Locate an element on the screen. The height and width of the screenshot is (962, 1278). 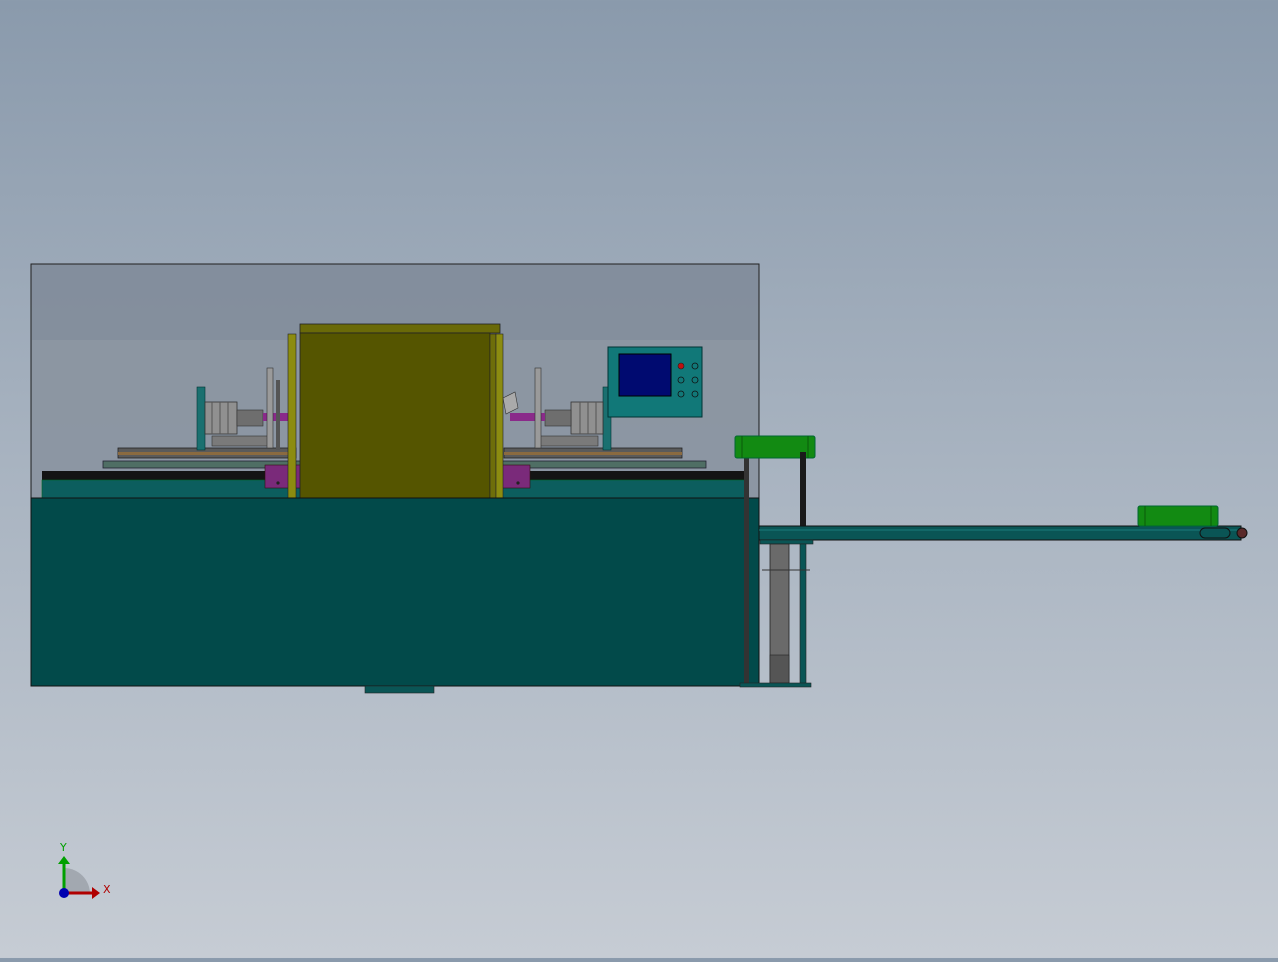
olive-left-post is located at coordinates (292, 416).